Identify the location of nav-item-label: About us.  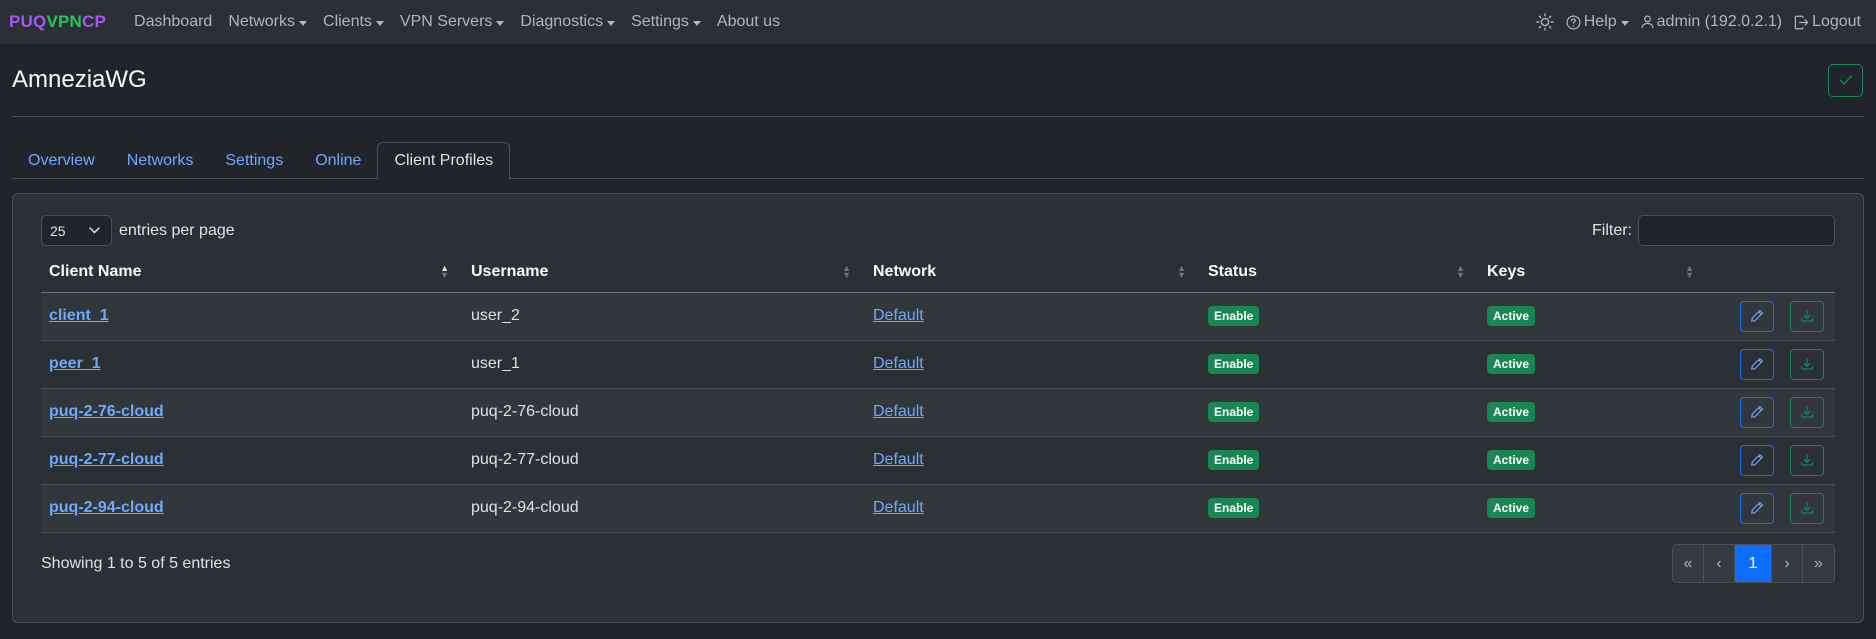
(748, 21).